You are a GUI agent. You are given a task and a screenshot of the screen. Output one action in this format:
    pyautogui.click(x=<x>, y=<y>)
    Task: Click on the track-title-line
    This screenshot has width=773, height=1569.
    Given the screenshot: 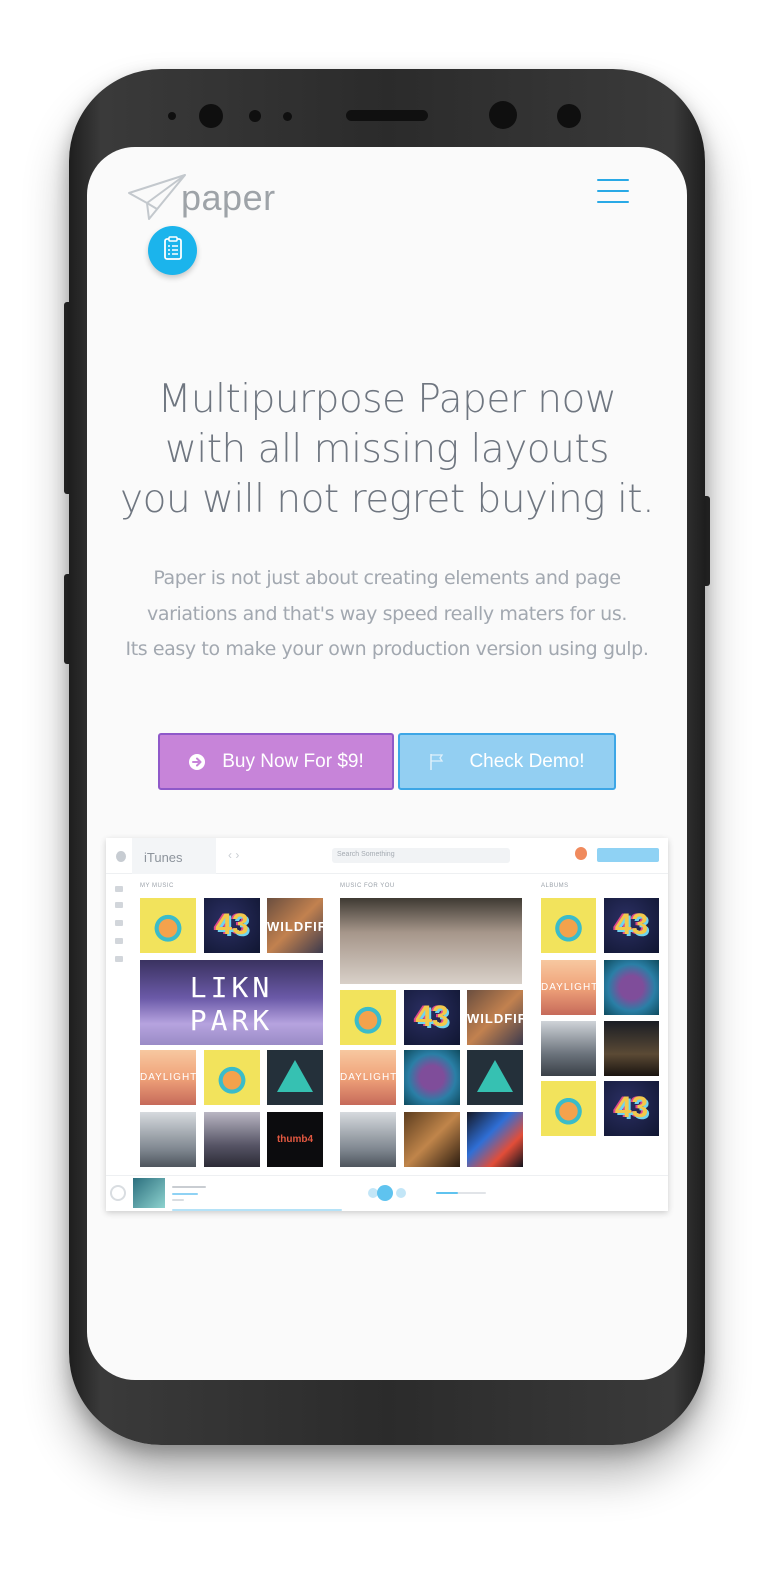 What is the action you would take?
    pyautogui.click(x=189, y=1187)
    